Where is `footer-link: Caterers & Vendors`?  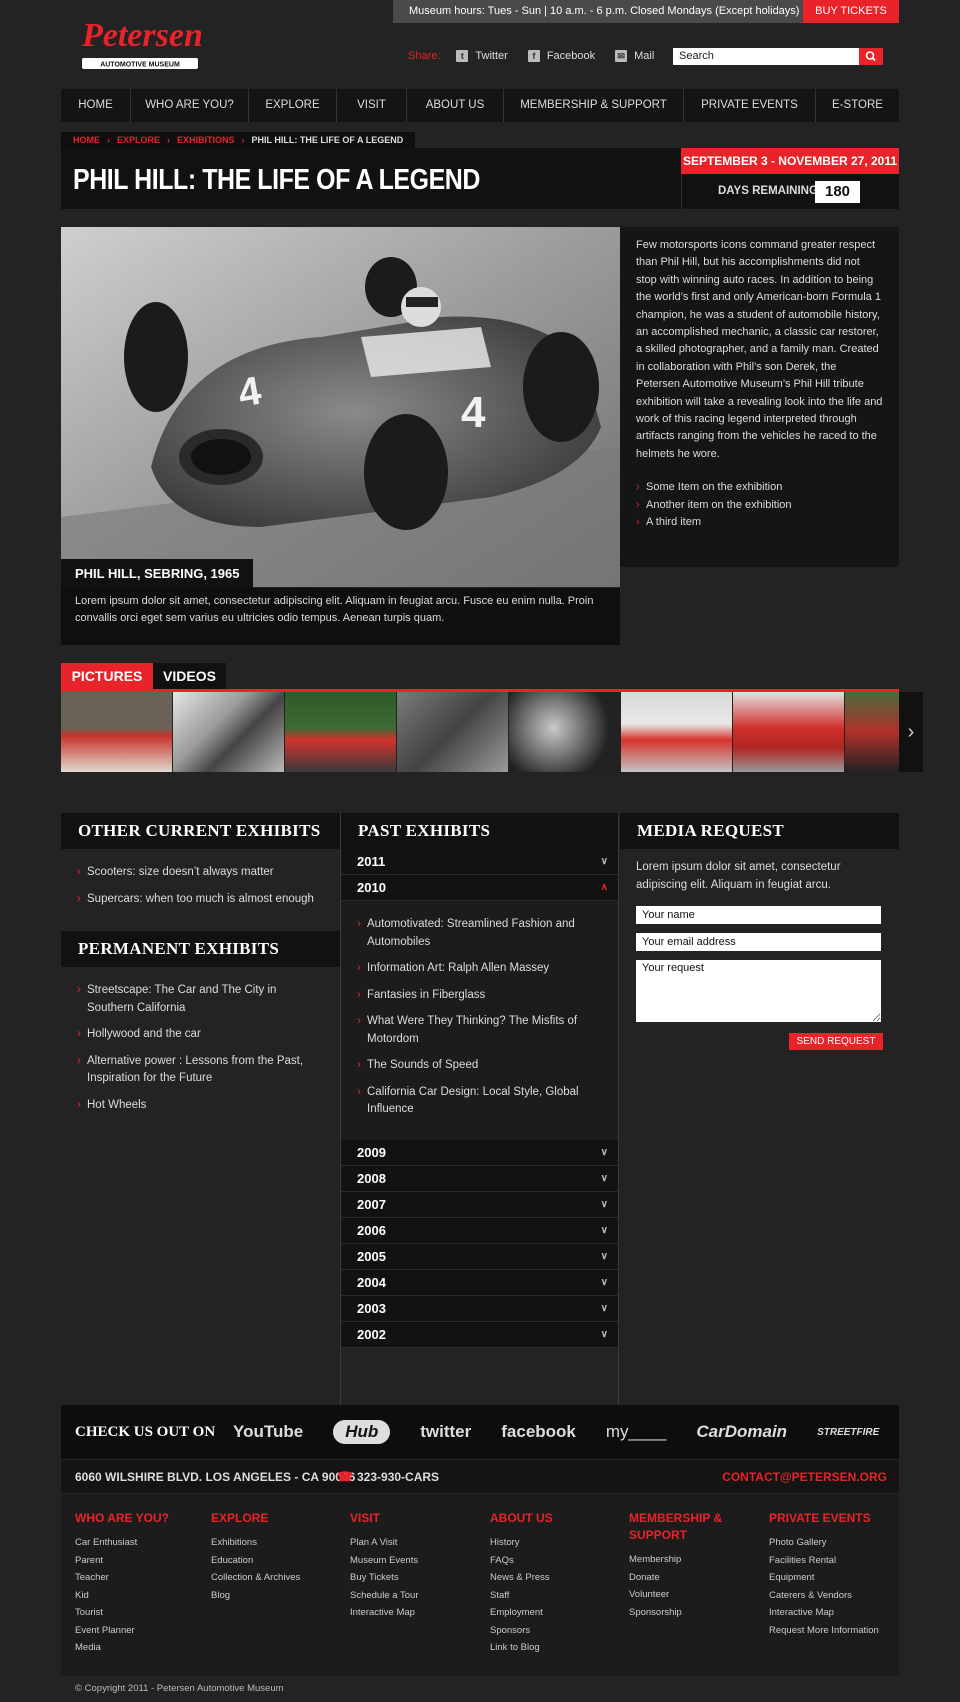 footer-link: Caterers & Vendors is located at coordinates (829, 1596).